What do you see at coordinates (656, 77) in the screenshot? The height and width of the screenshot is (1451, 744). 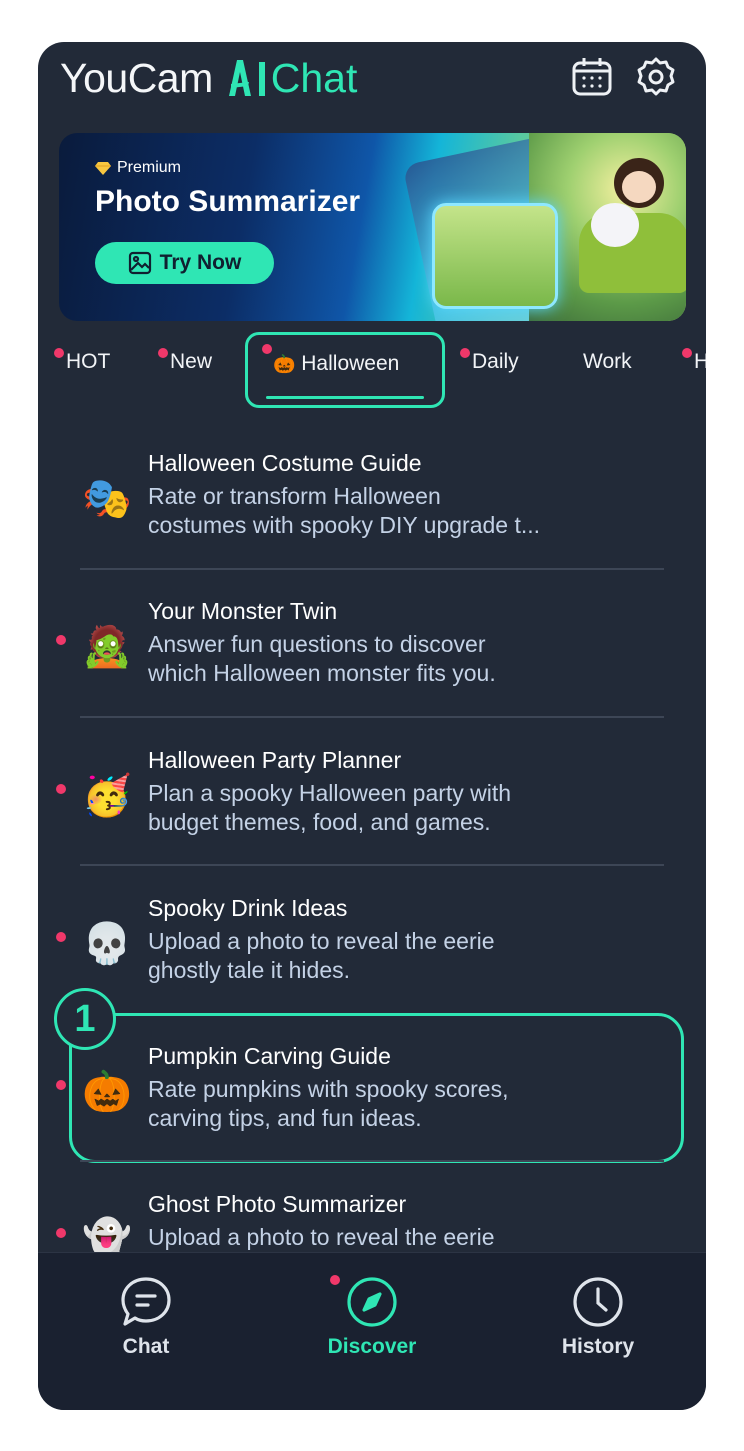 I see `gear-icon` at bounding box center [656, 77].